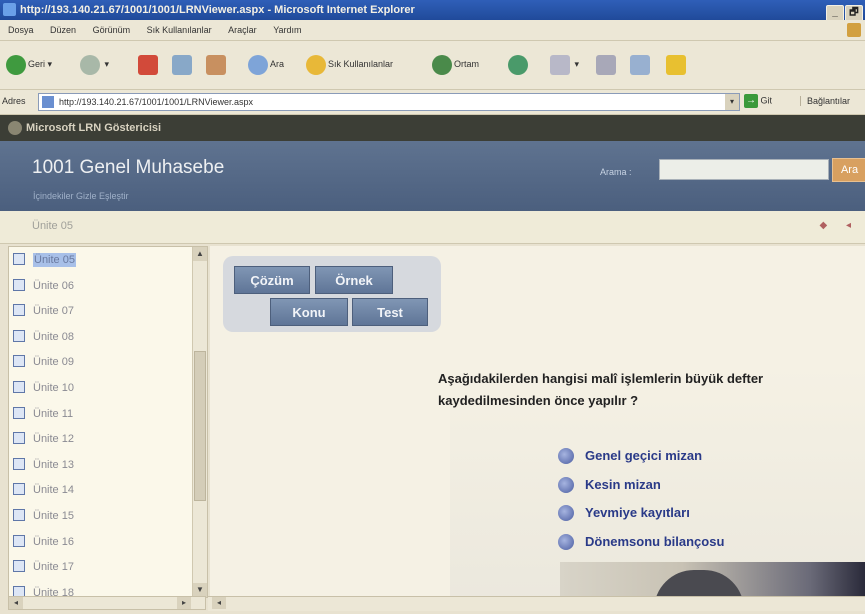 Image resolution: width=865 pixels, height=614 pixels. I want to click on history-button, so click(519, 64).